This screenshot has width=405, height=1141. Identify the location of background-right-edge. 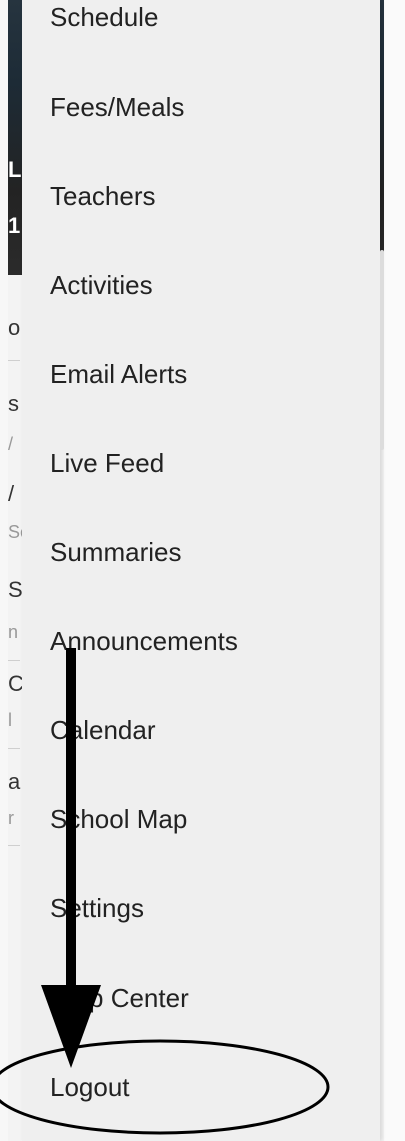
(394, 570).